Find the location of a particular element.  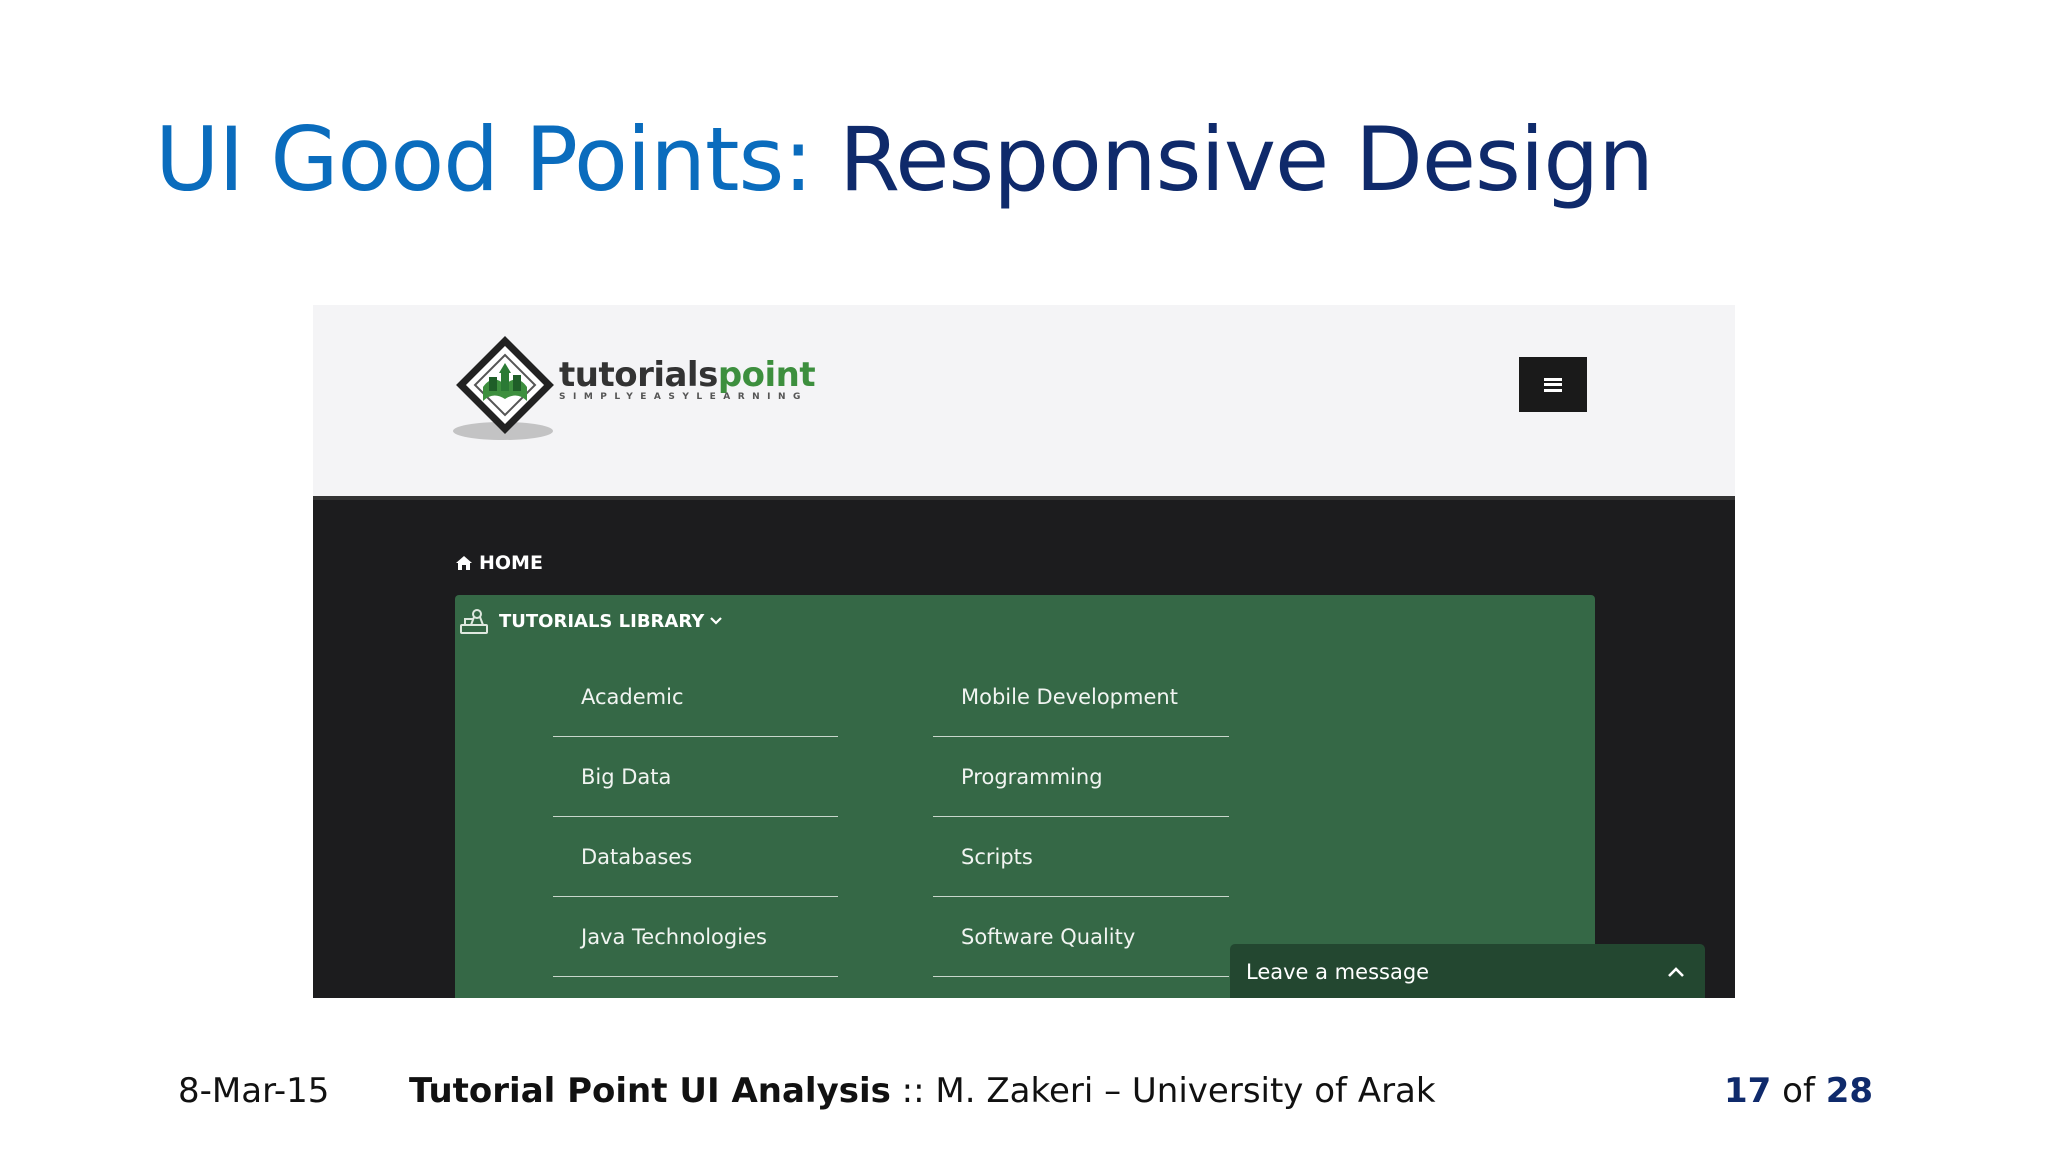

menu-item-programming: Programming is located at coordinates (1081, 777).